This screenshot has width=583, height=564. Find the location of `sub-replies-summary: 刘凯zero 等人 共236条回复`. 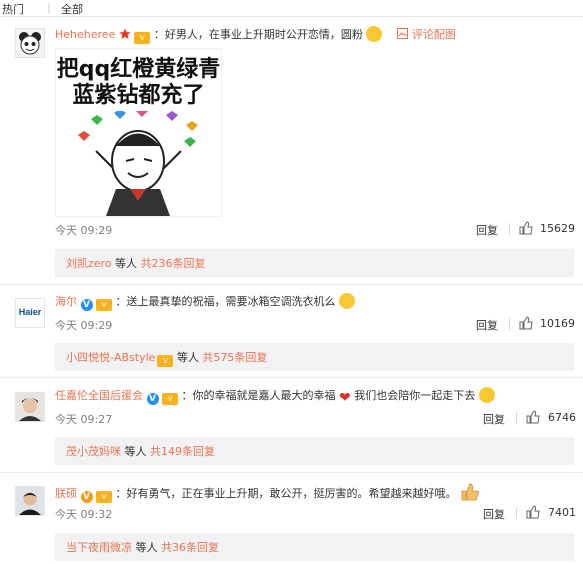

sub-replies-summary: 刘凯zero 等人 共236条回复 is located at coordinates (136, 263).